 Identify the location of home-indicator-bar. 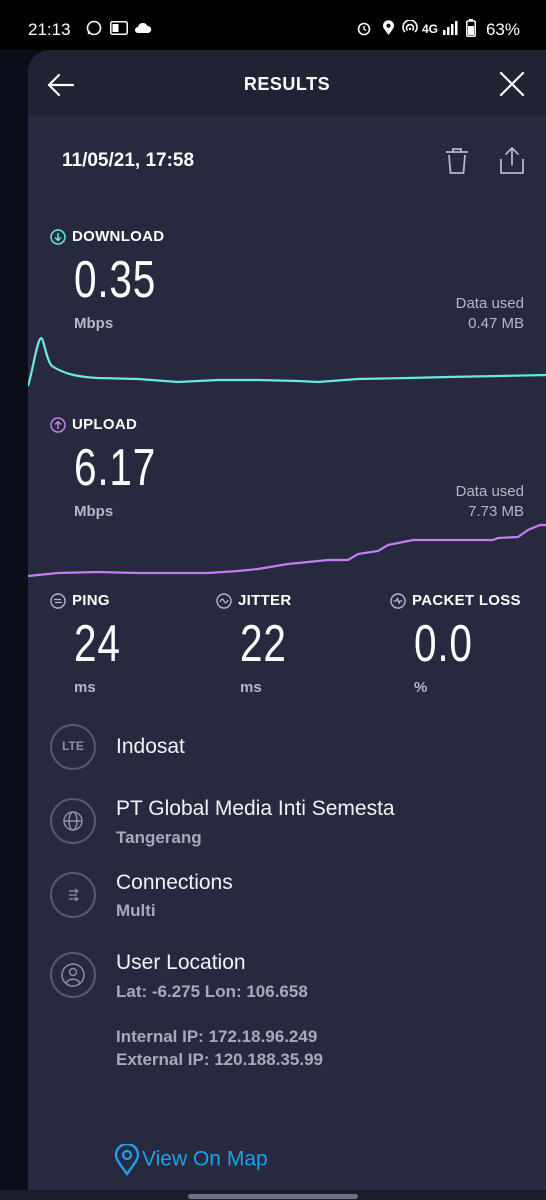
(273, 1196).